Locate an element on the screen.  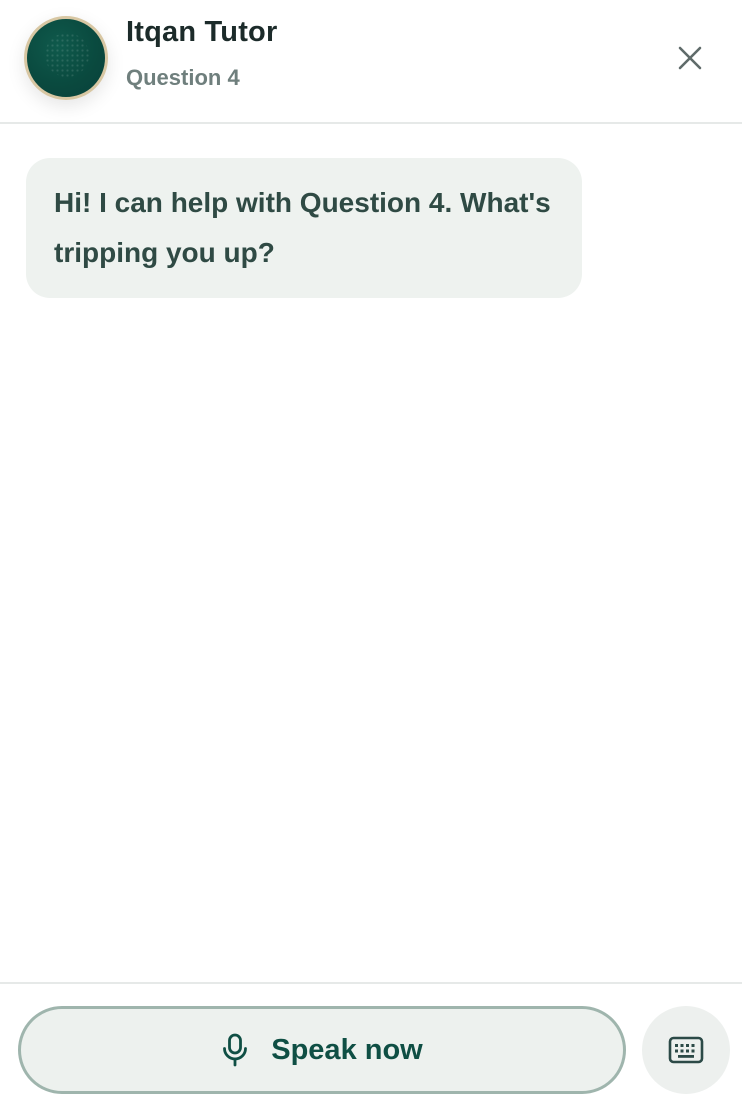
chat-footer: Speak now is located at coordinates (371, 1042).